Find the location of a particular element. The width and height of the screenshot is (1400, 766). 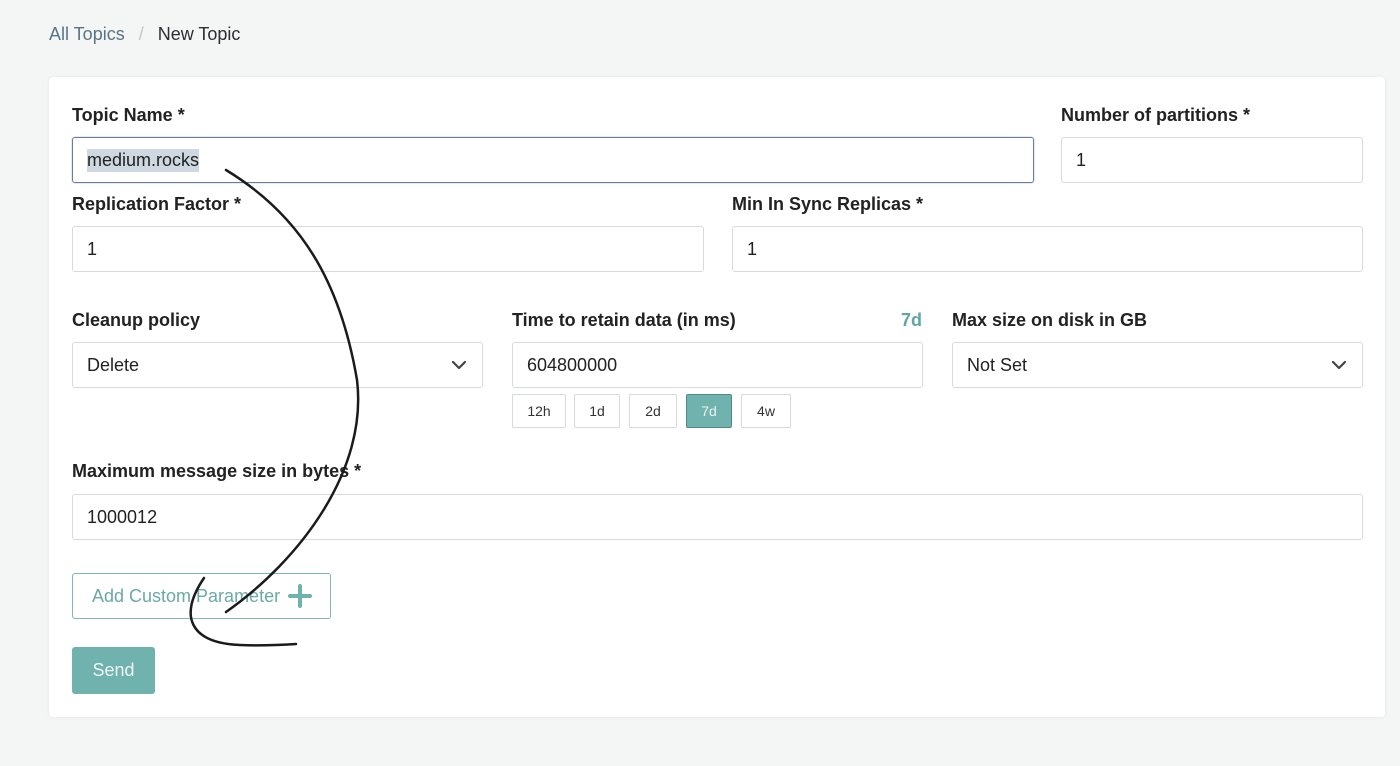

breadcrumb: All Topics / New Topic is located at coordinates (144, 34).